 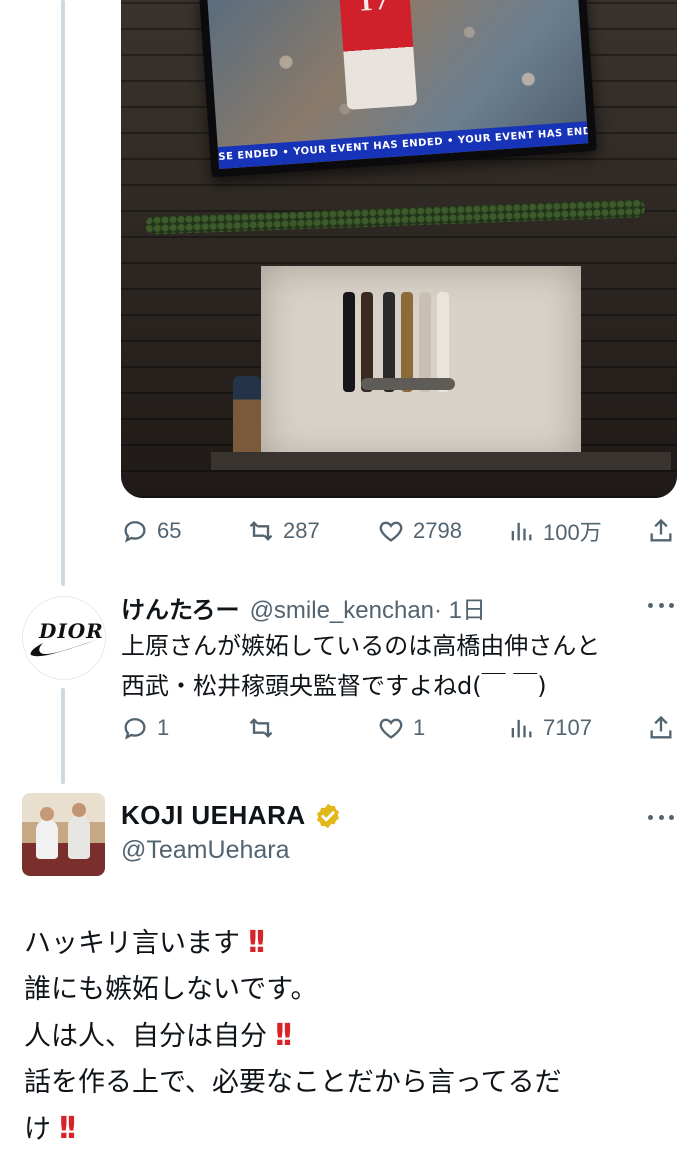 I want to click on reply-count: 1, so click(x=163, y=727).